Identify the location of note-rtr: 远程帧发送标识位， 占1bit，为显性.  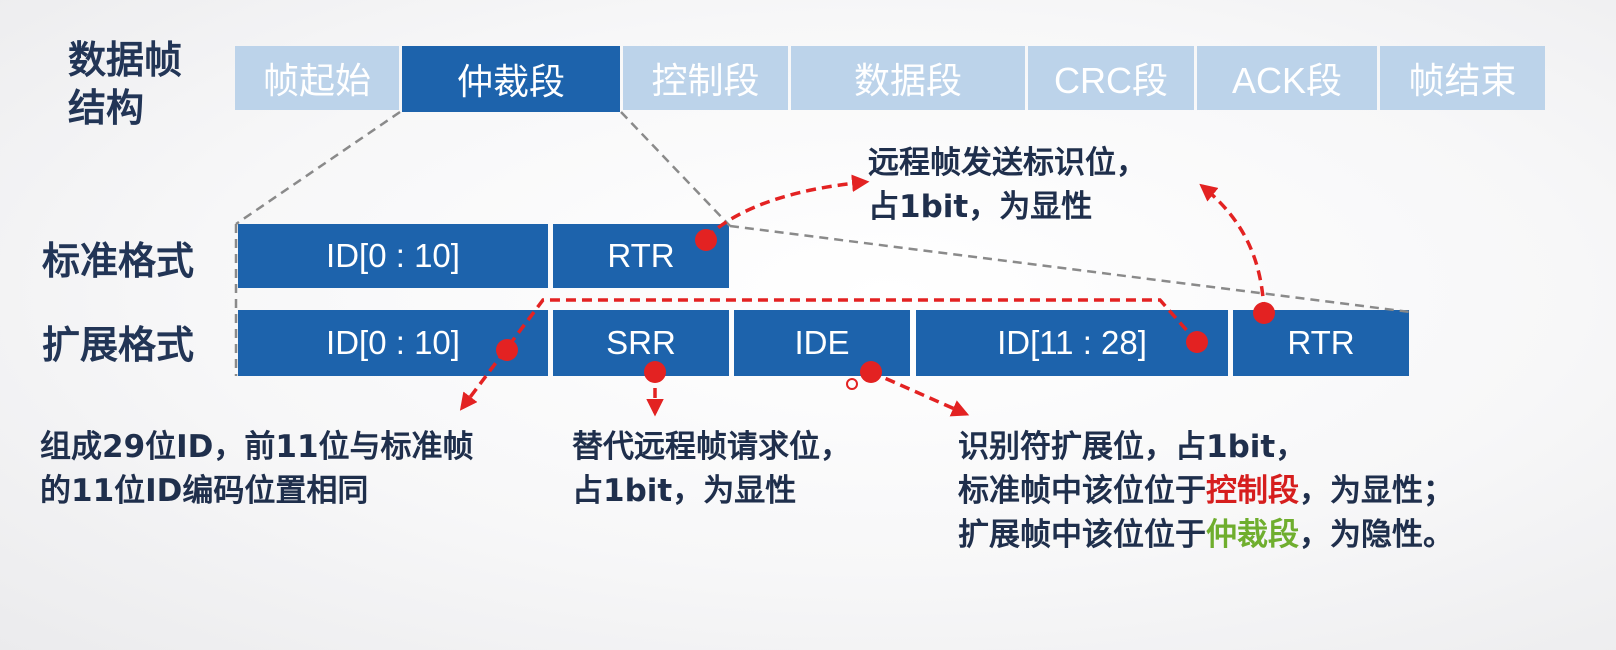
(1007, 185).